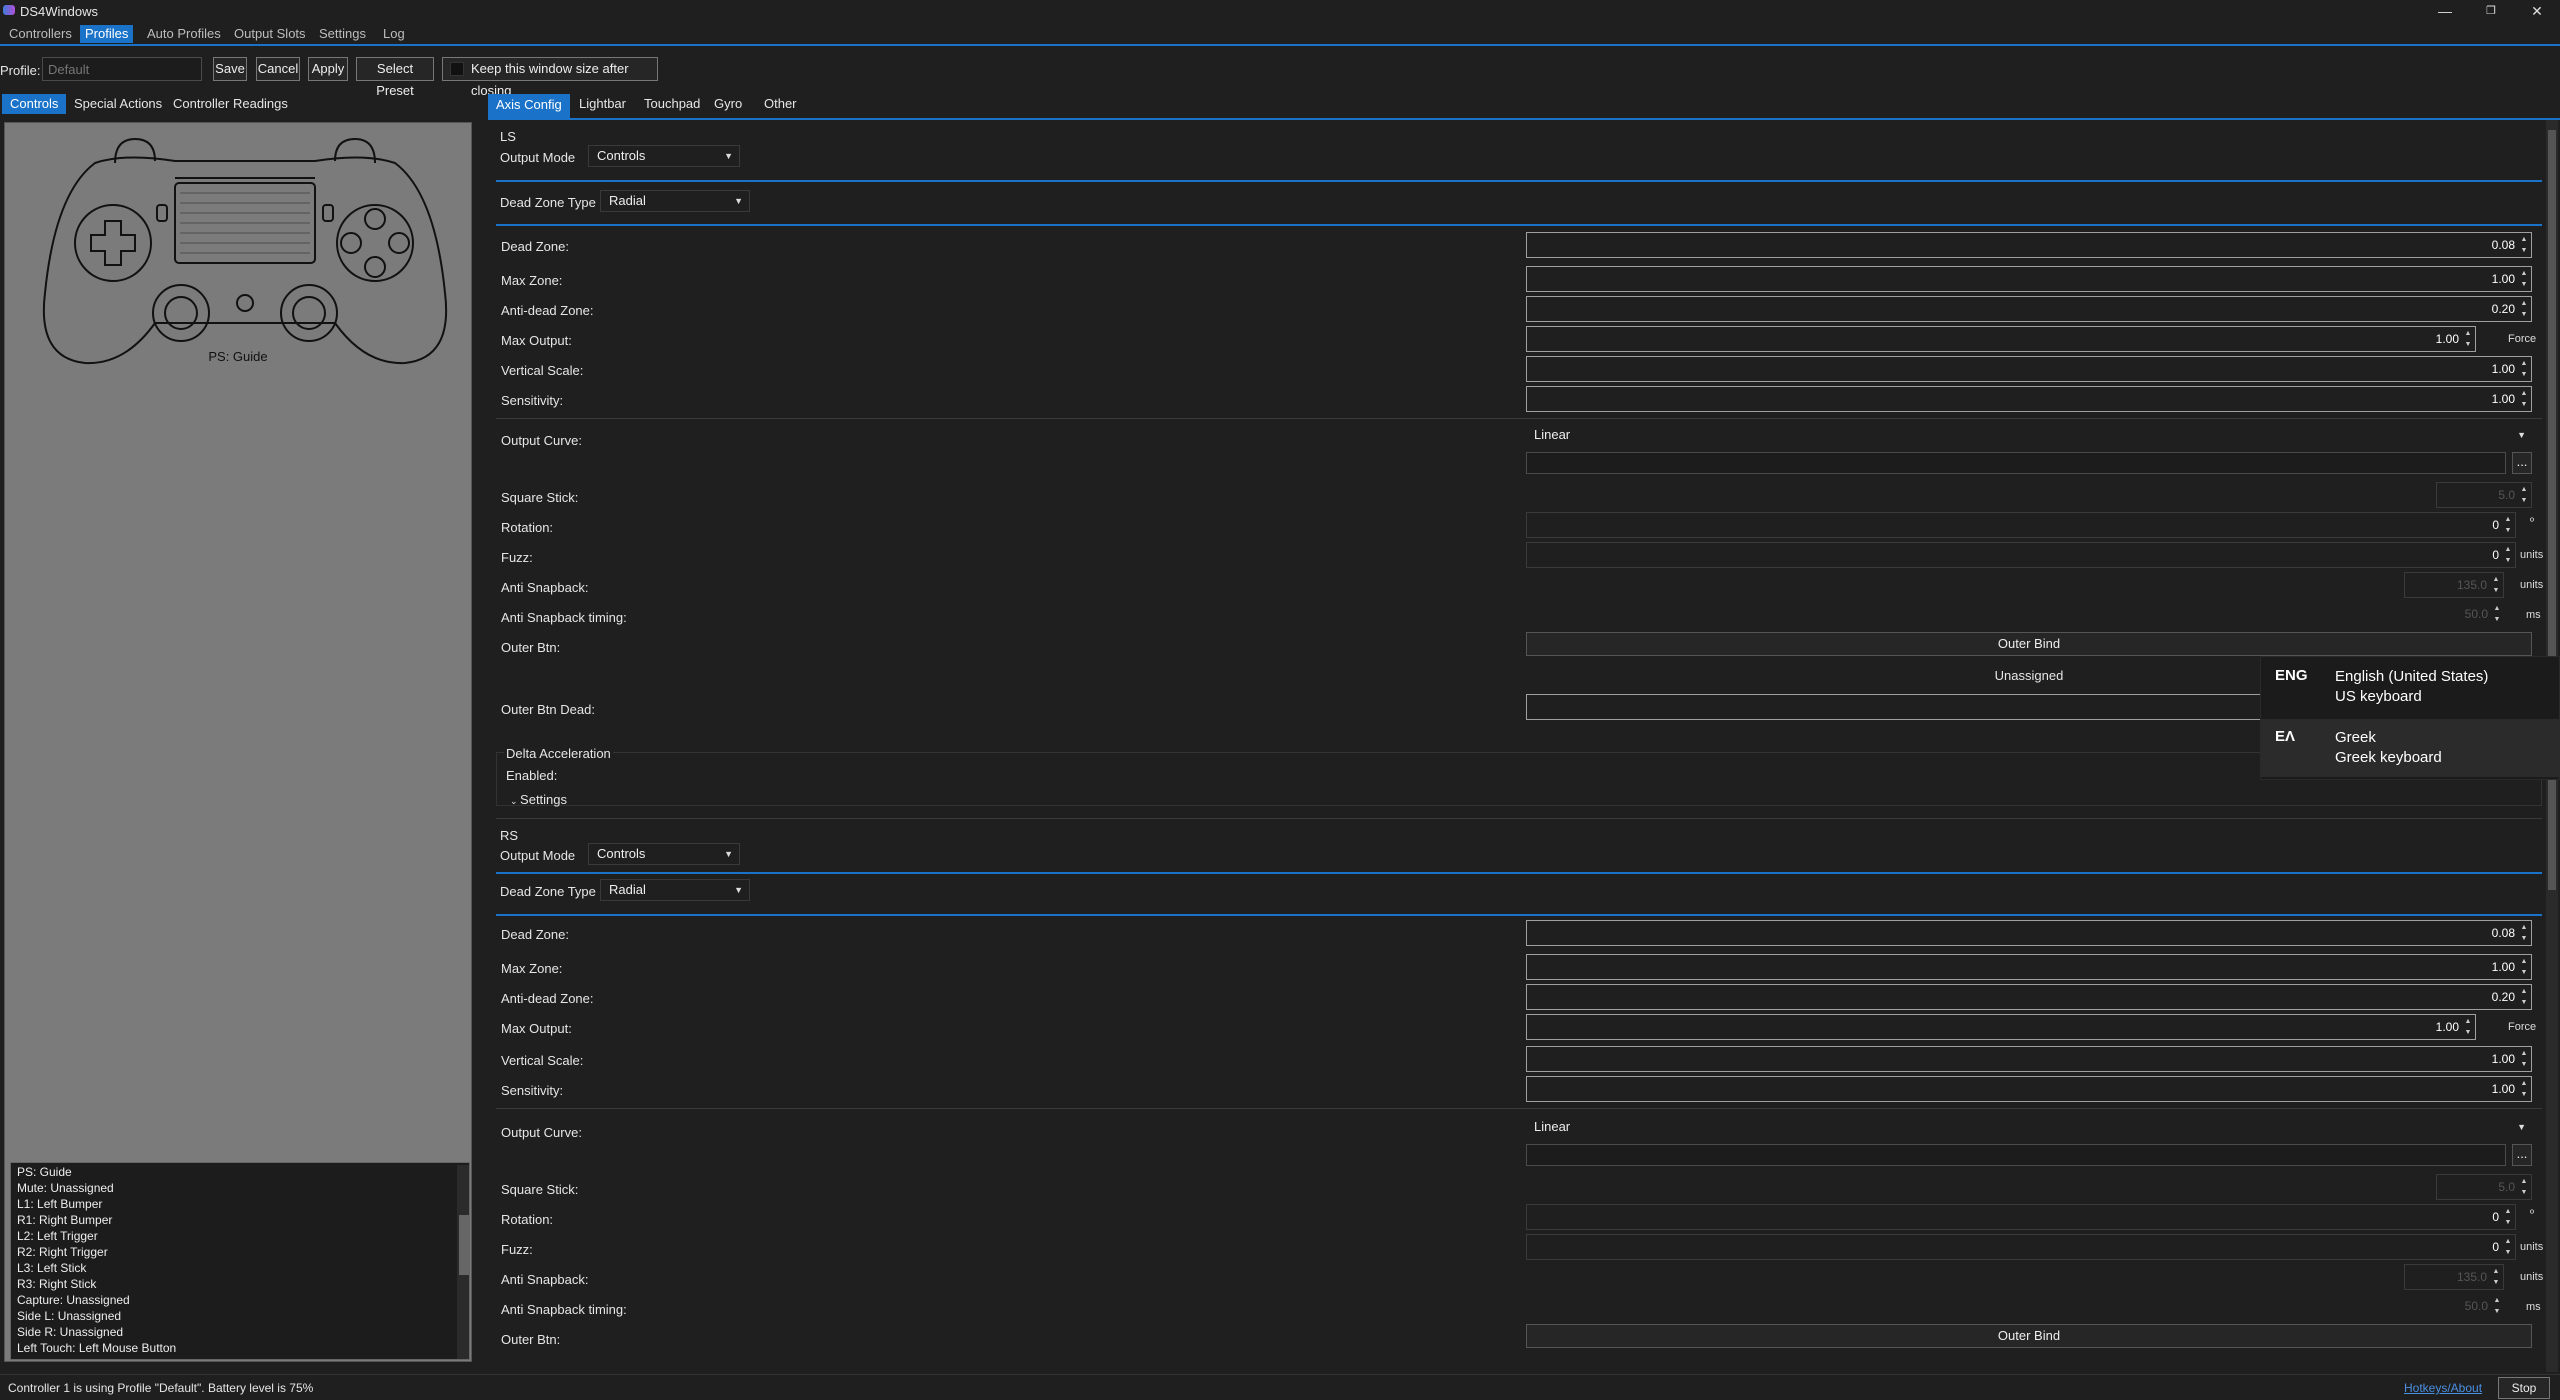 The height and width of the screenshot is (1400, 2560). I want to click on menu-settings: Settings, so click(342, 34).